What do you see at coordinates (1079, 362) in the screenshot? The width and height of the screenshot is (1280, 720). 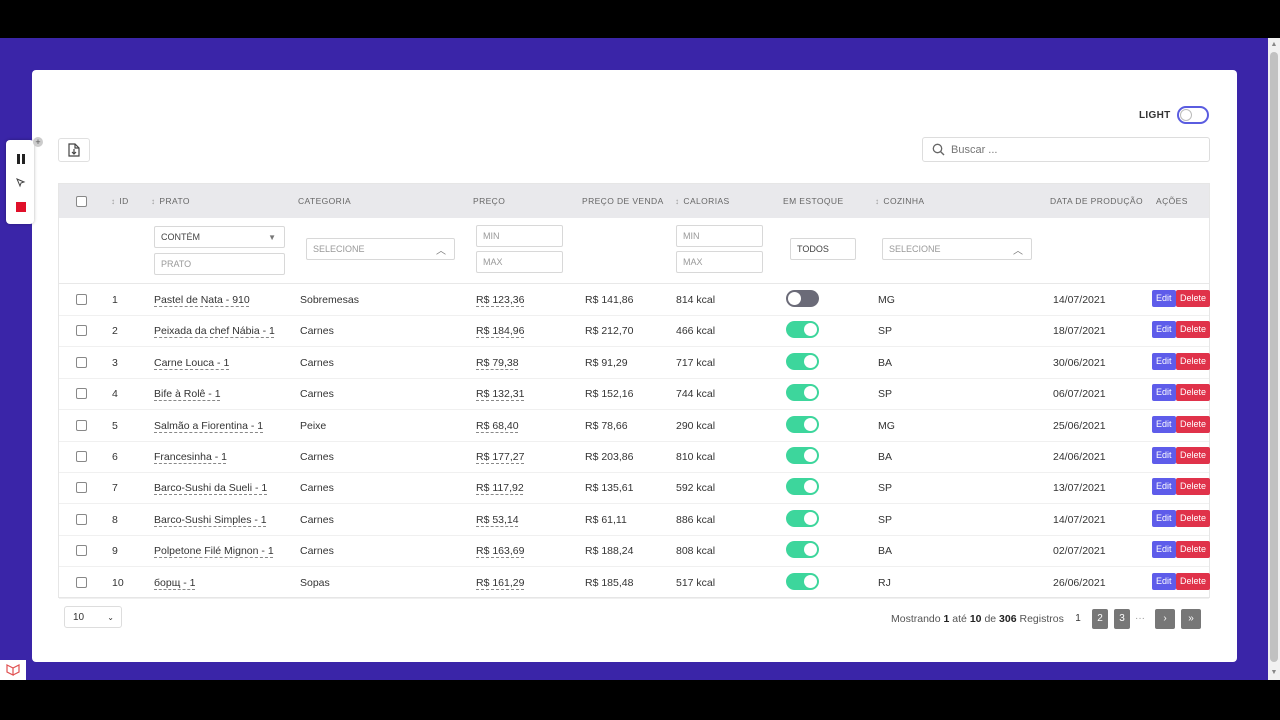 I see `cell-data: 30/06/2021` at bounding box center [1079, 362].